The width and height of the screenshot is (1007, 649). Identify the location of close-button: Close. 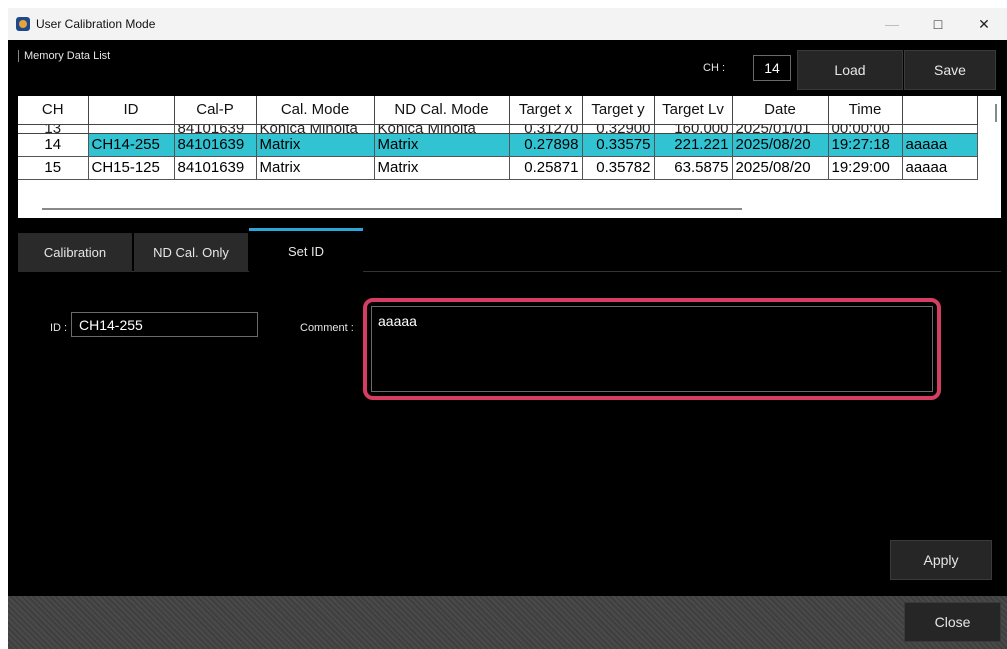
(952, 622).